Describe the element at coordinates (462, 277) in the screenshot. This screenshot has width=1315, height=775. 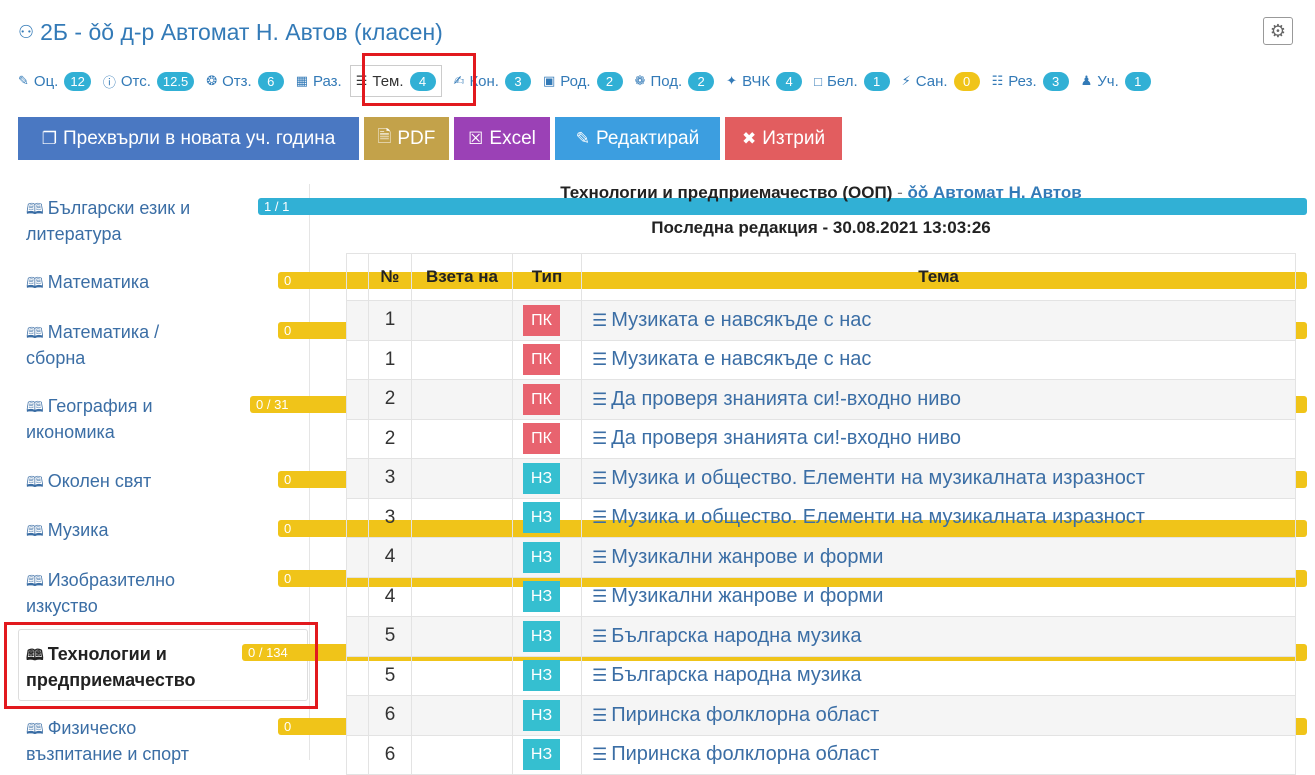
I see `column-header: Взета на` at that location.